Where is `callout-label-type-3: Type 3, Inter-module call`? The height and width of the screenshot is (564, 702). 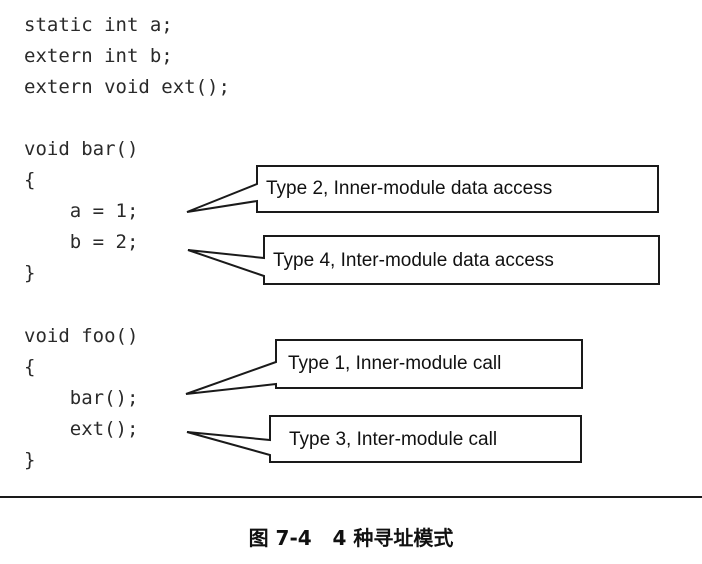
callout-label-type-3: Type 3, Inter-module call is located at coordinates (393, 439).